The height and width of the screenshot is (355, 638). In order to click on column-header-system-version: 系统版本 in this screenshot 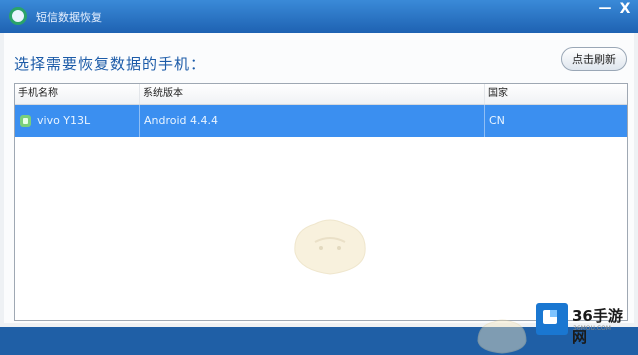, I will do `click(312, 94)`.